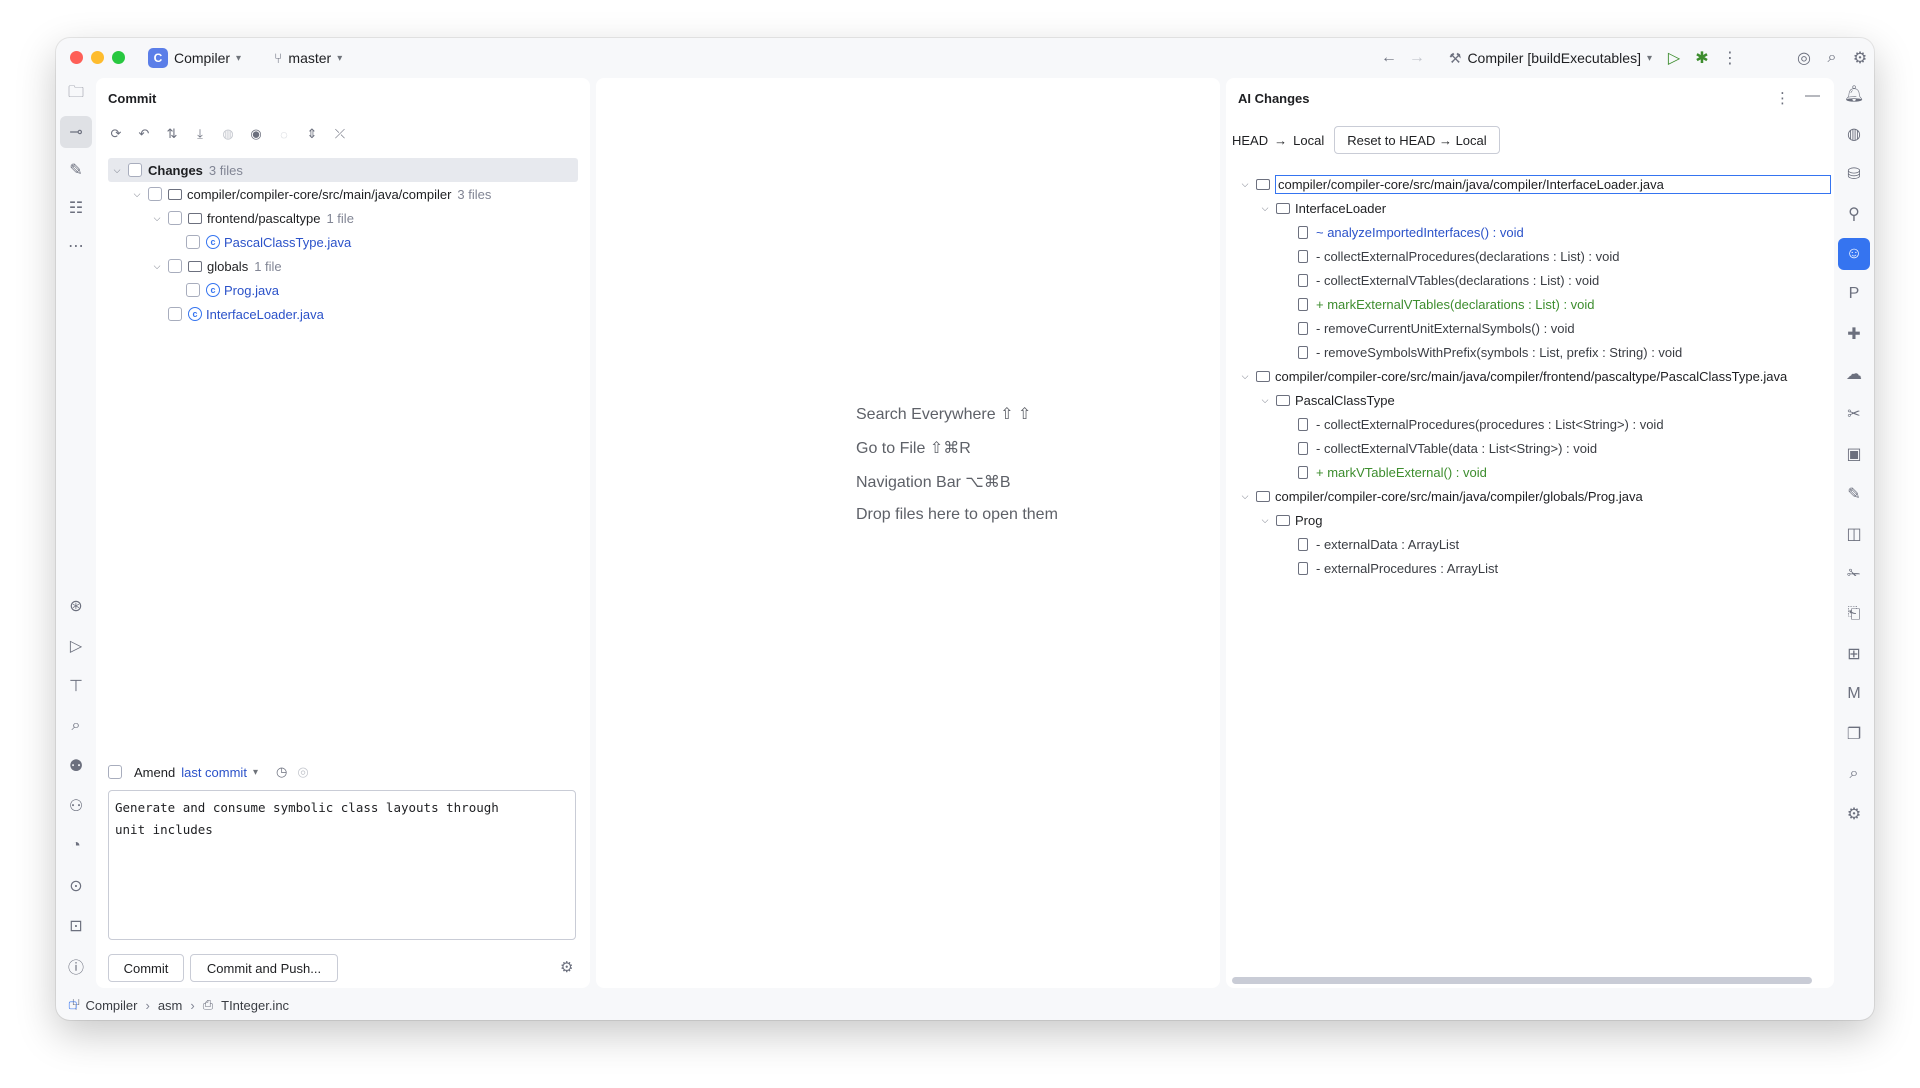  Describe the element at coordinates (1854, 774) in the screenshot. I see `search-document-icon: ⌕` at that location.